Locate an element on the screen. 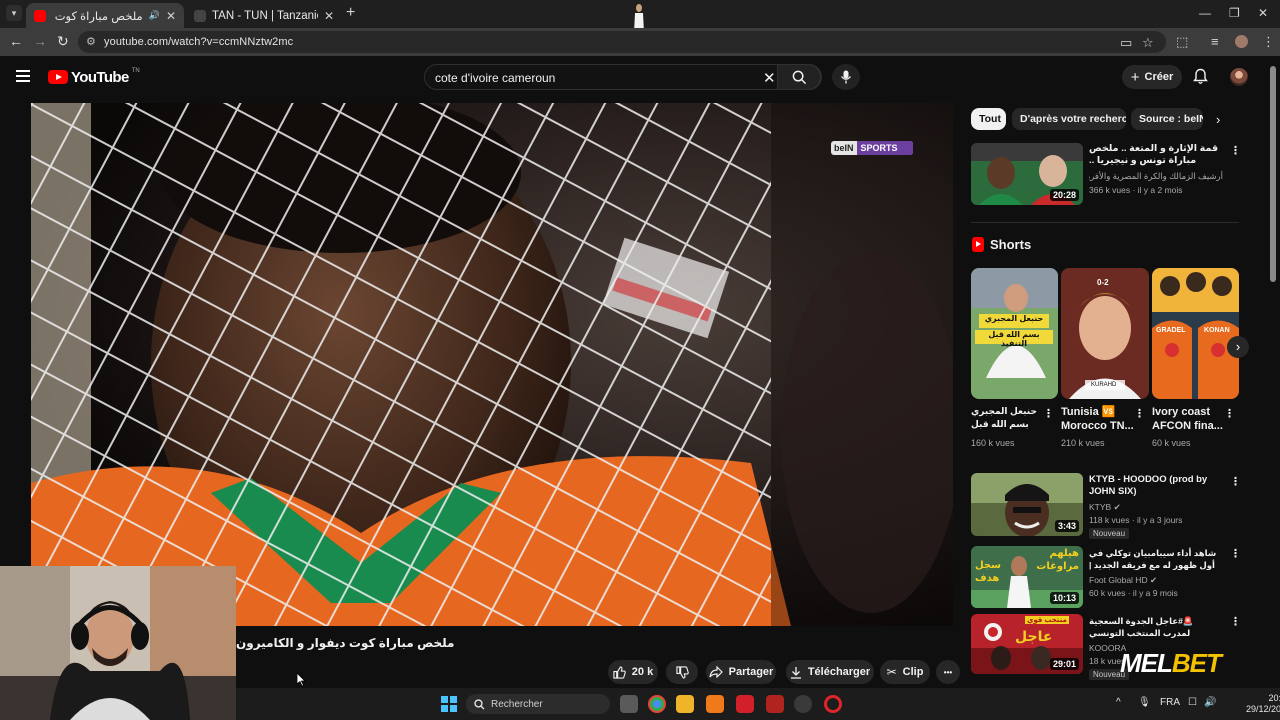 This screenshot has width=1280, height=720. close-window-icon: ✕ is located at coordinates (1263, 13).